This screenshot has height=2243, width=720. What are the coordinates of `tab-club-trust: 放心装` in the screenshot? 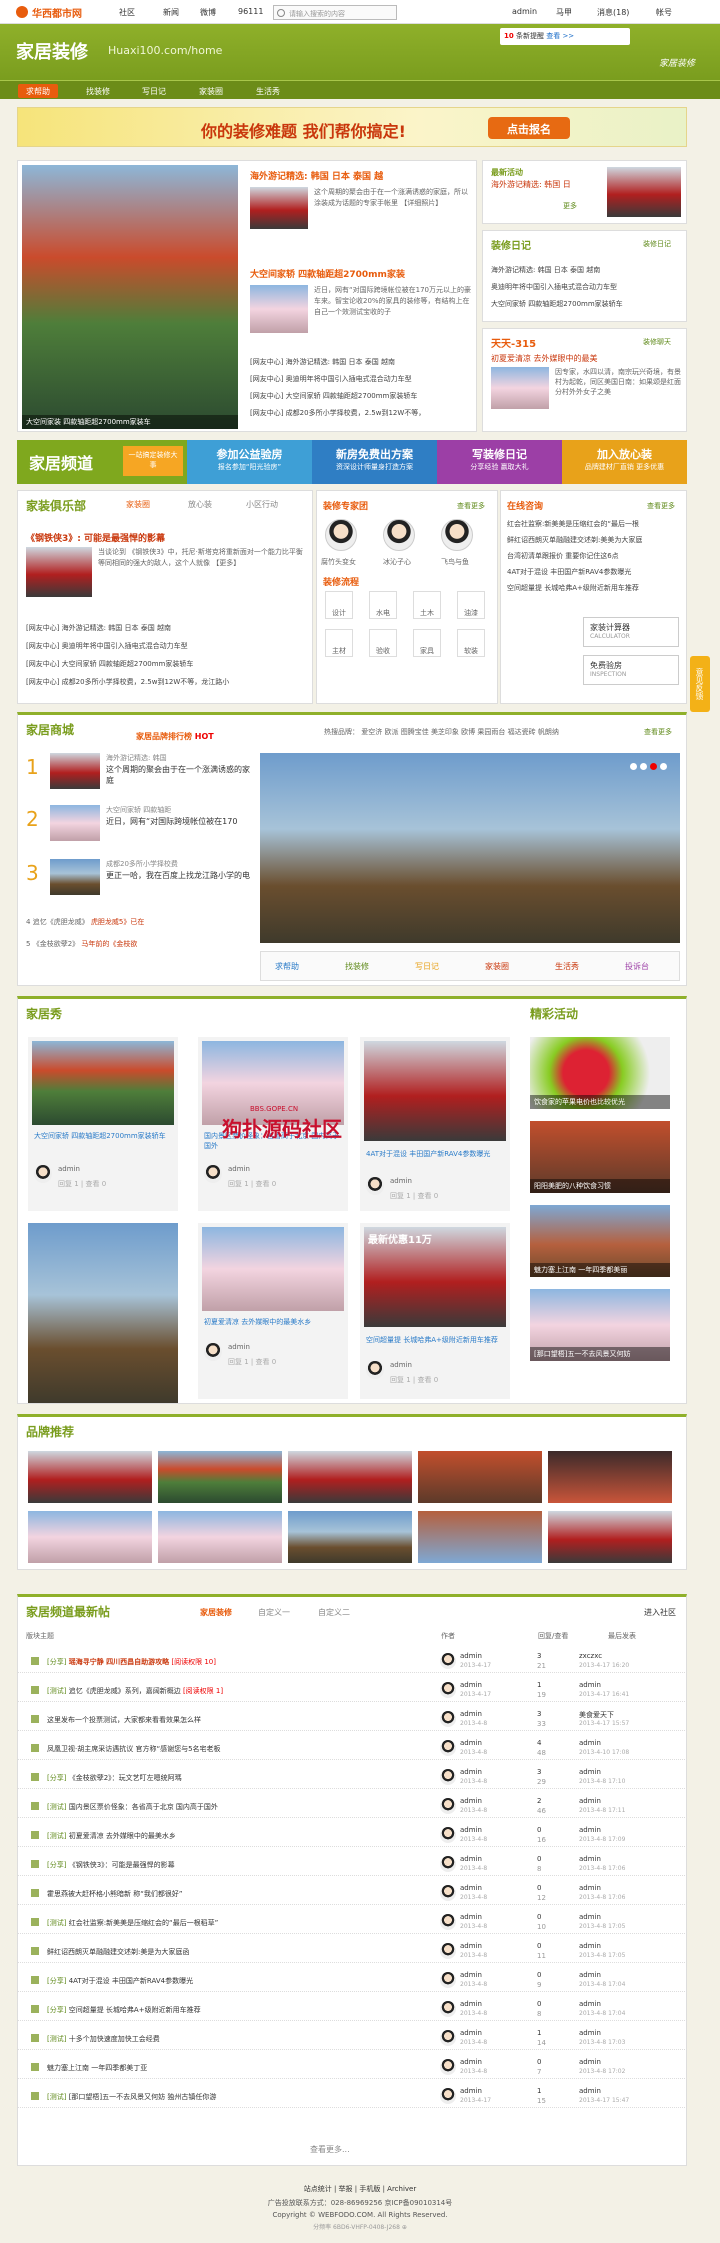 It's located at (200, 504).